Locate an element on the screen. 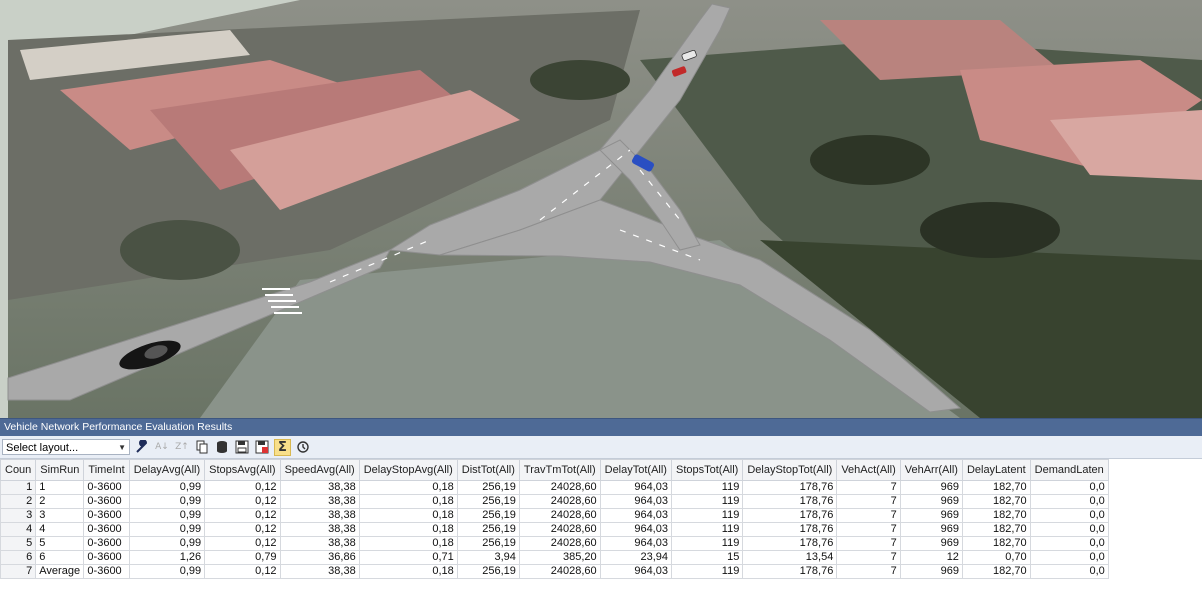 The image size is (1202, 601). save-icon is located at coordinates (242, 447).